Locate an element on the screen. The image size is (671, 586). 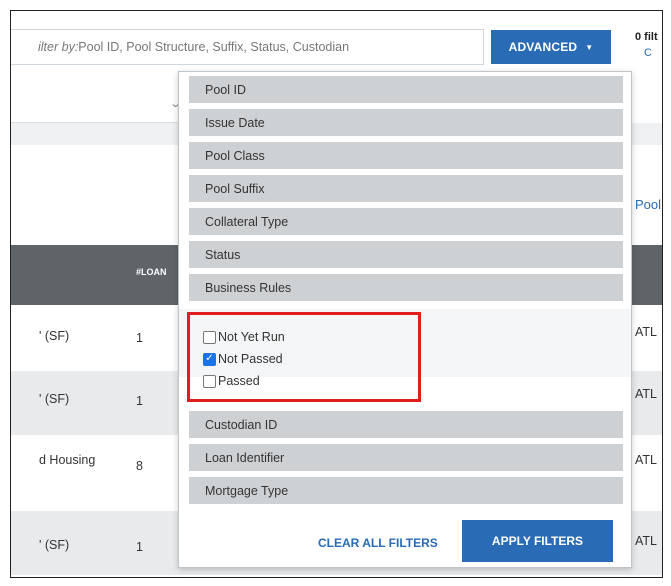
filter-option-pool-class: Pool Class is located at coordinates (406, 156).